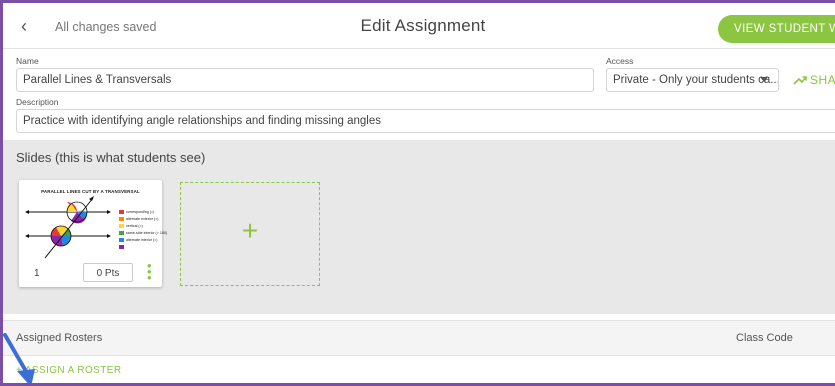 The width and height of the screenshot is (835, 386). Describe the element at coordinates (250, 230) in the screenshot. I see `plus-icon: +` at that location.